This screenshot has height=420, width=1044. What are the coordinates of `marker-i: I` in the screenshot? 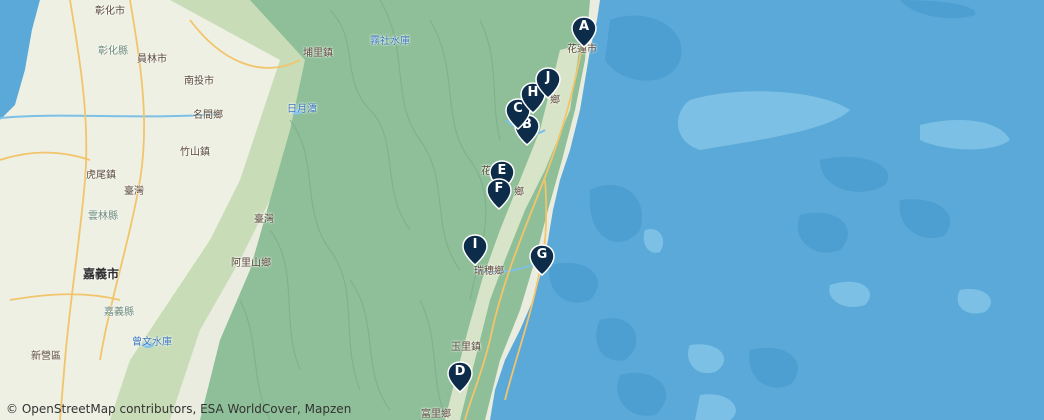 It's located at (475, 250).